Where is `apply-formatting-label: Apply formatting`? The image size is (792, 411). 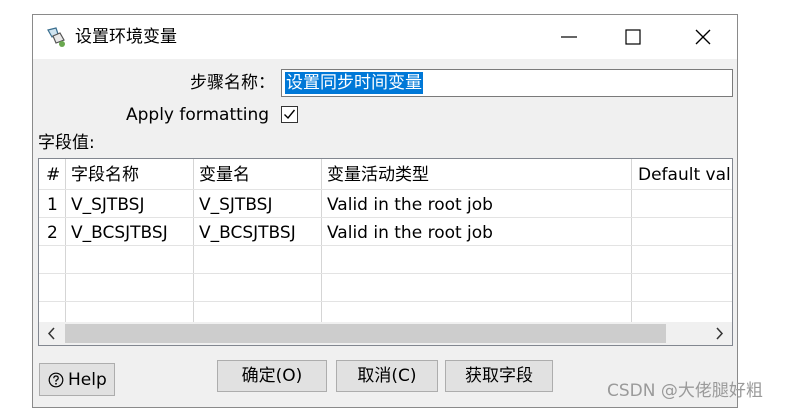
apply-formatting-label: Apply formatting is located at coordinates (198, 115).